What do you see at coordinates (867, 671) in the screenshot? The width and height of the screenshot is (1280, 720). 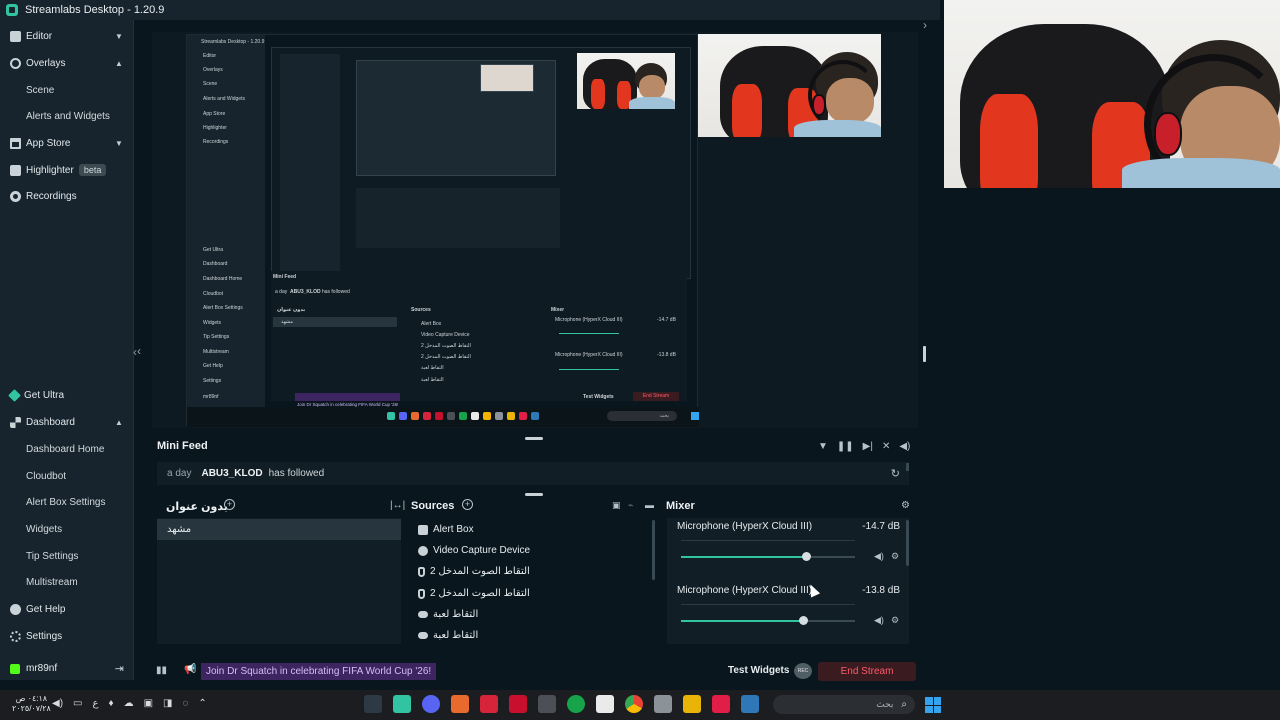 I see `end-stream-button: End Stream` at bounding box center [867, 671].